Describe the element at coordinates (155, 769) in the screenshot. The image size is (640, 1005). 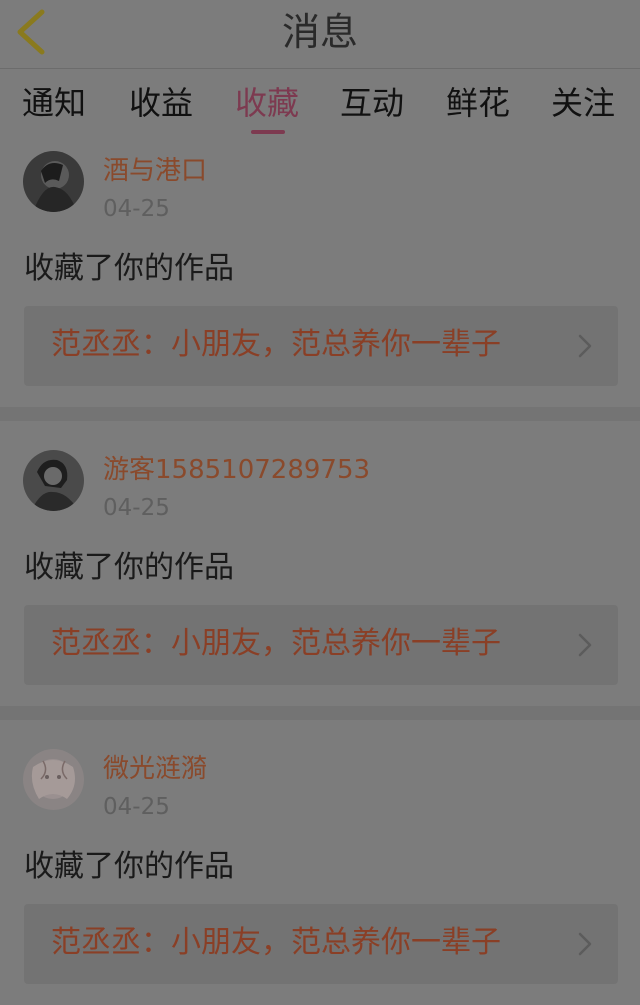
I see `username: 微光涟漪` at that location.